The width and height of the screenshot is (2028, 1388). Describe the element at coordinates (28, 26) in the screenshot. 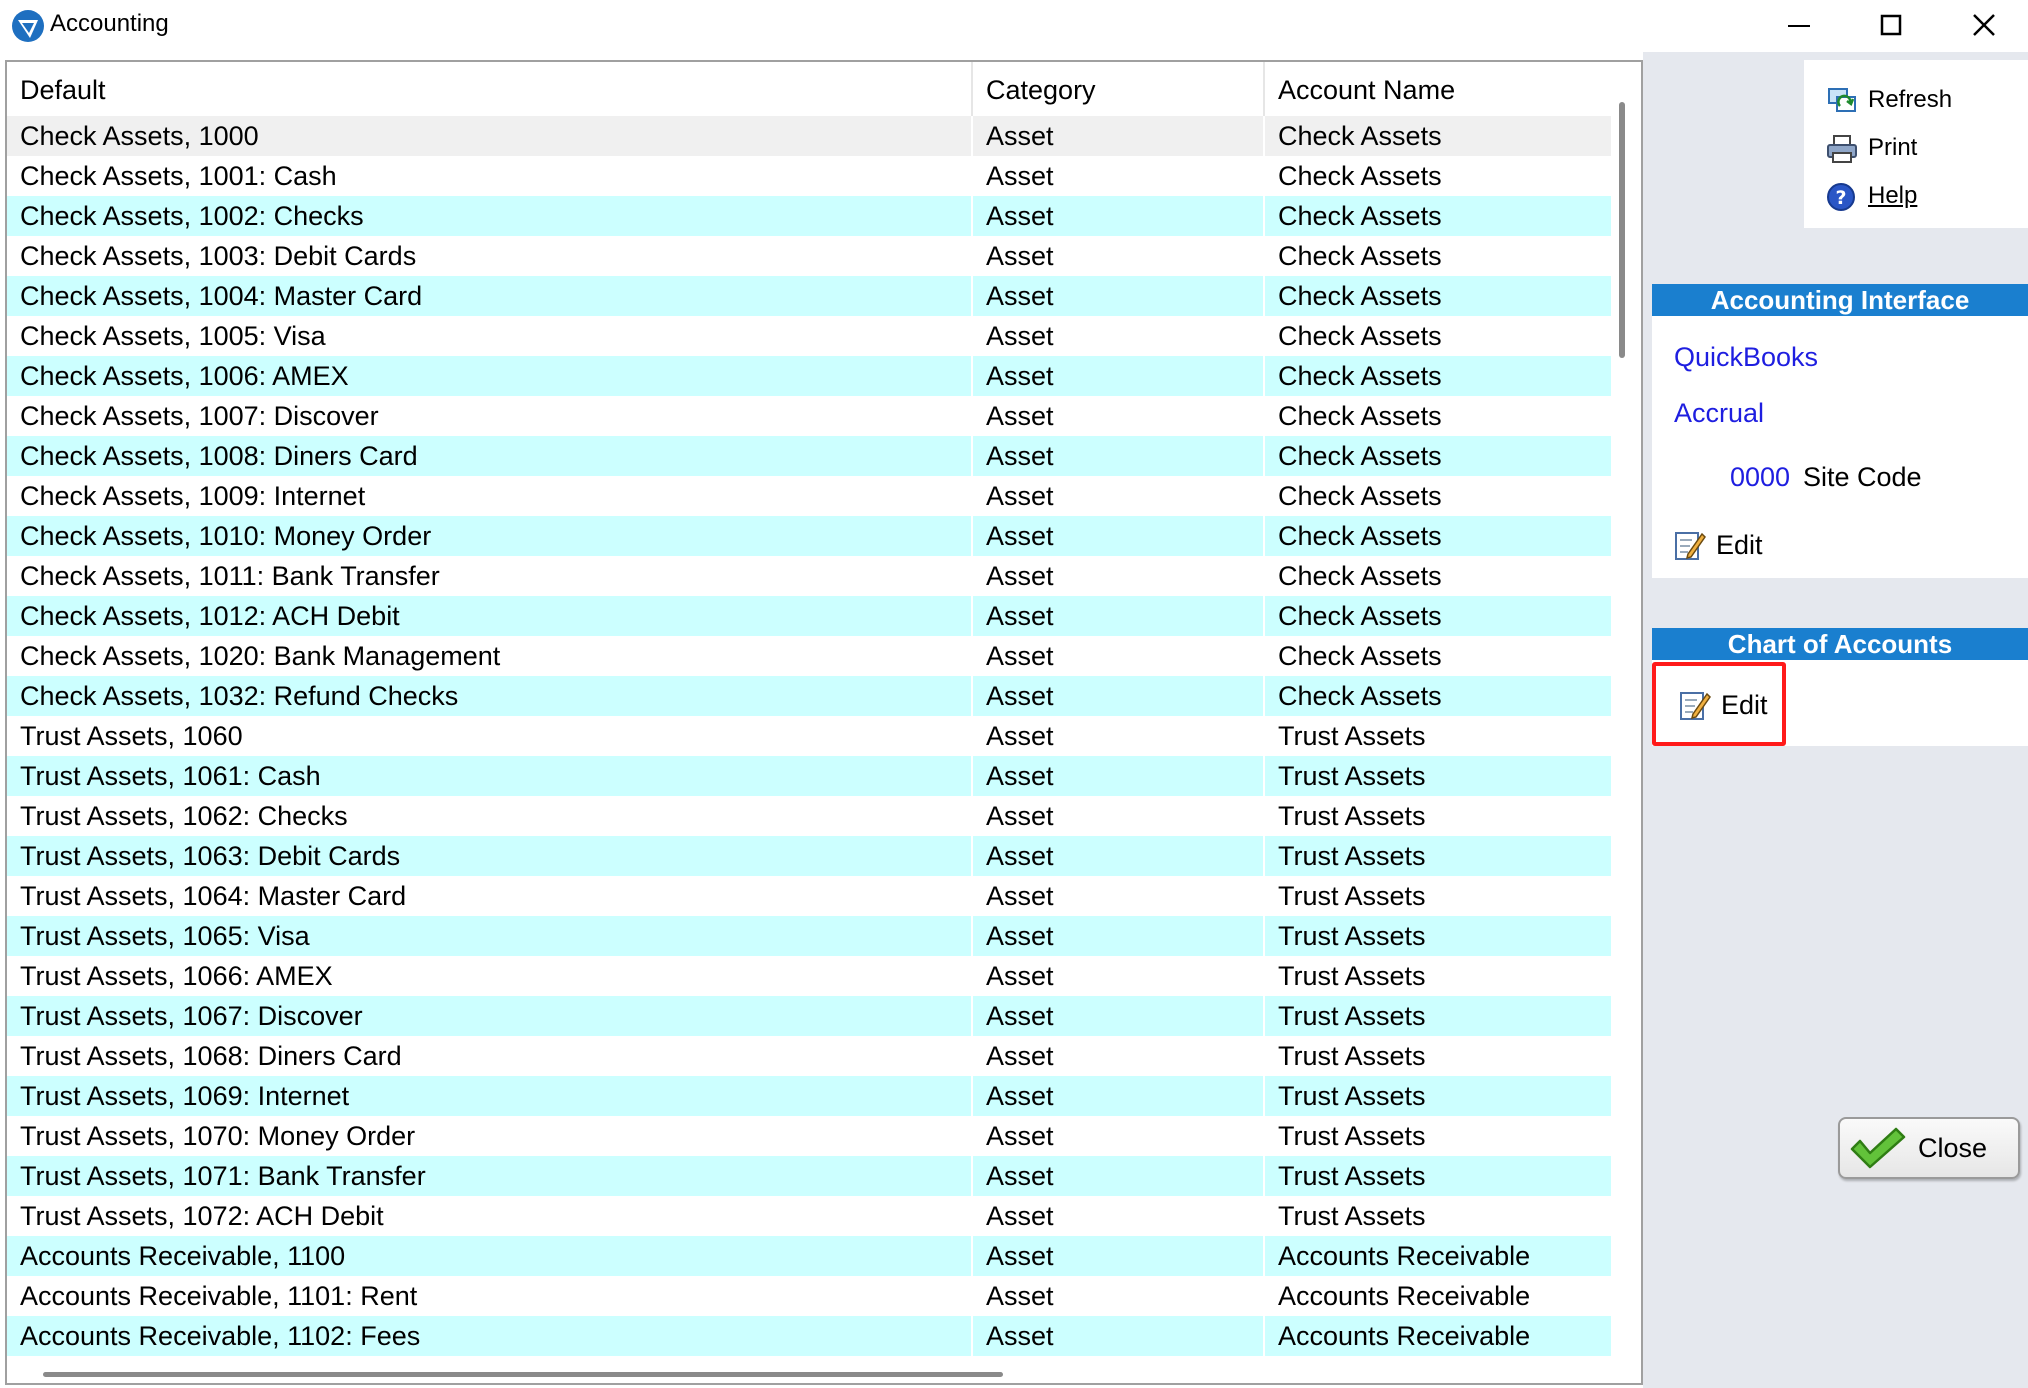

I see `accounting-app-icon` at that location.